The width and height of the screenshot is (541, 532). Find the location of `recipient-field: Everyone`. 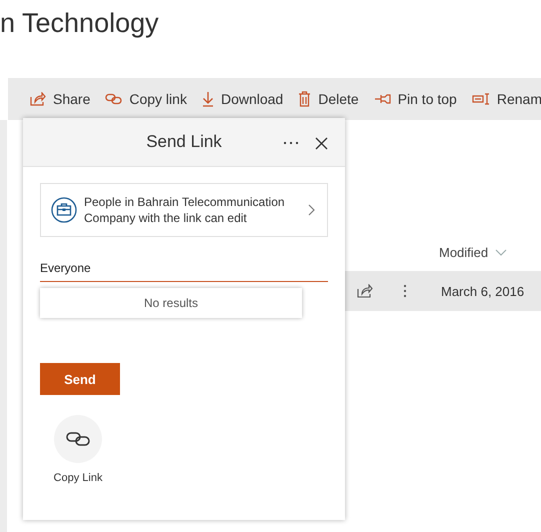

recipient-field: Everyone is located at coordinates (184, 271).